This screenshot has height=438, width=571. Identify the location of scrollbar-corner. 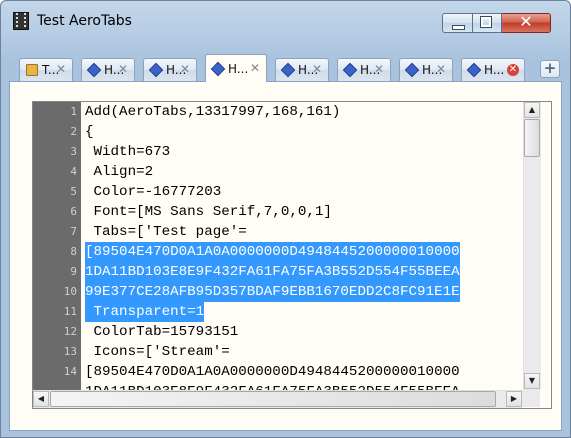
(531, 398).